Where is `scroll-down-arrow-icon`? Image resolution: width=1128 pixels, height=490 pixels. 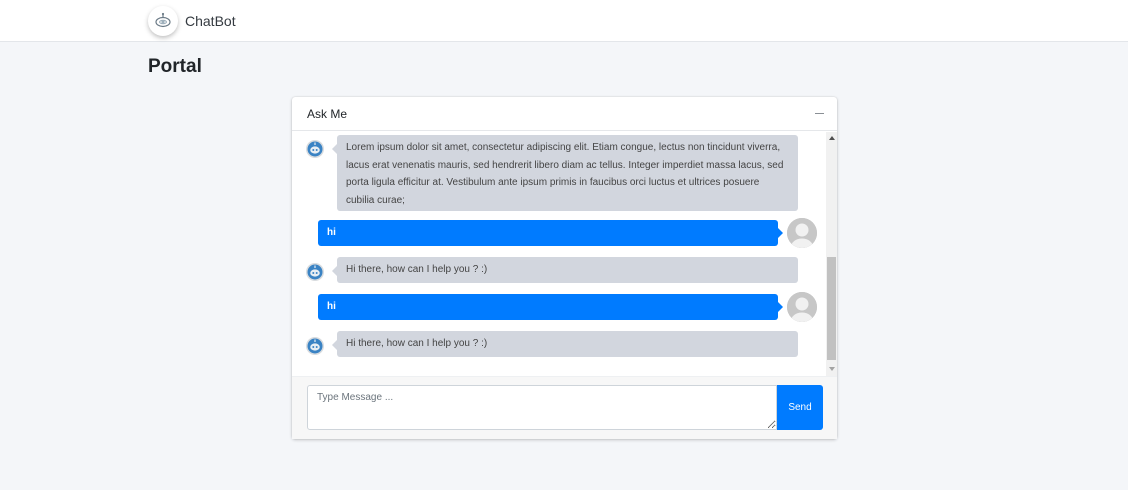 scroll-down-arrow-icon is located at coordinates (832, 369).